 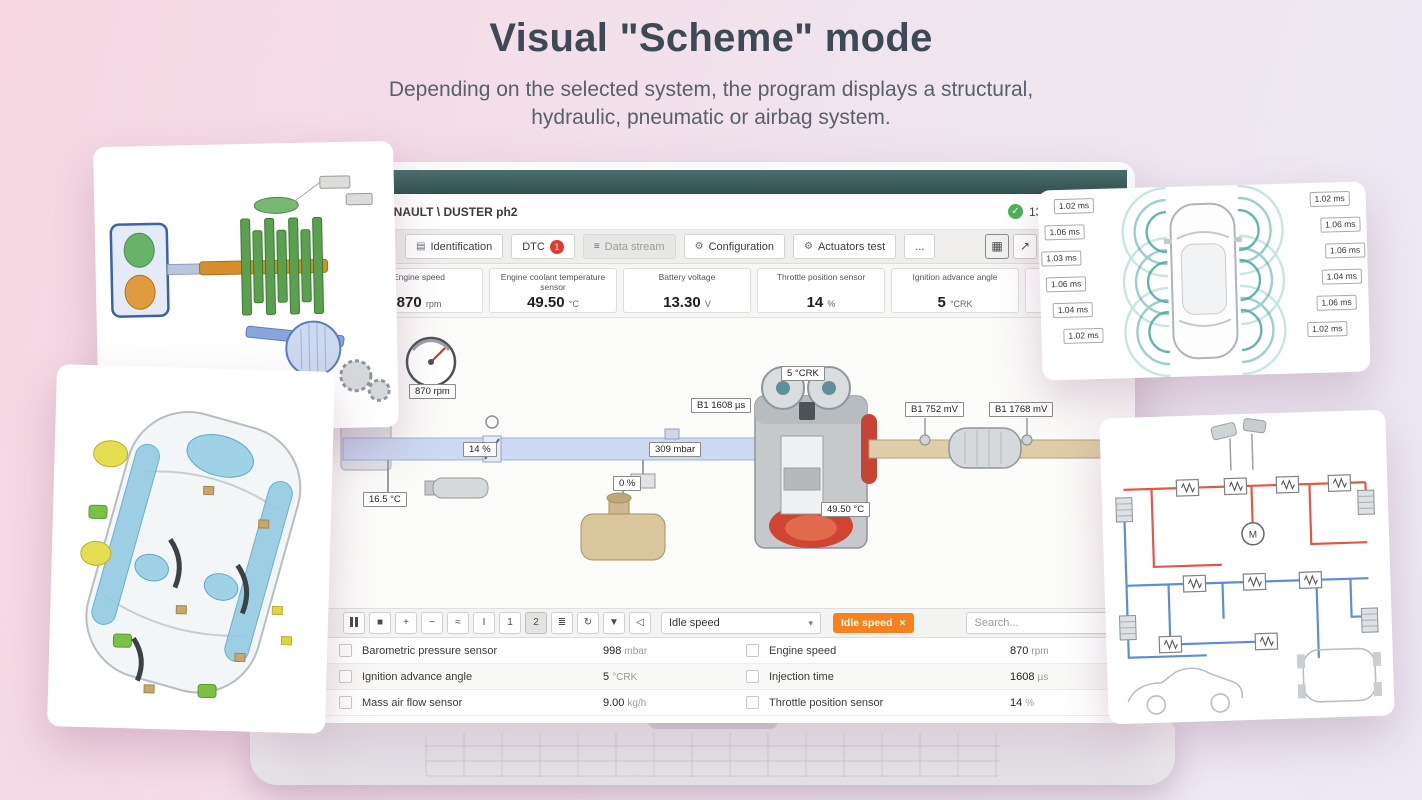 I want to click on scheme-label-lambda-downstream: B1 1768 mV, so click(x=1021, y=409).